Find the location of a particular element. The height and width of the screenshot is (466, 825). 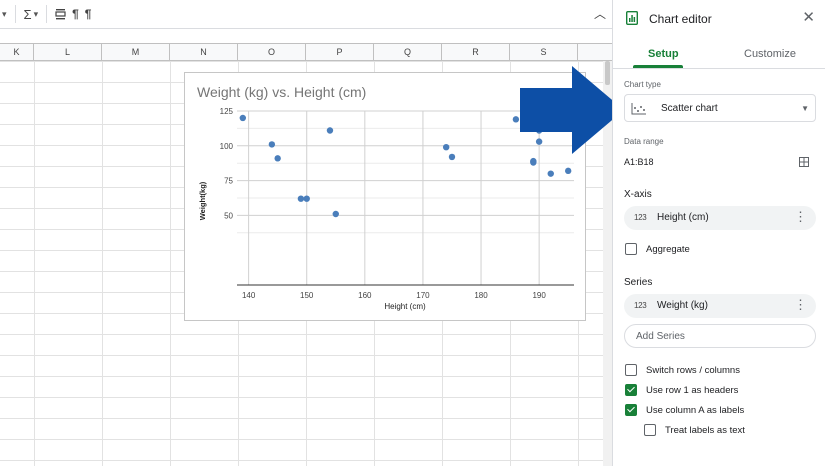

chart-type-value: Scatter chart is located at coordinates (689, 108).